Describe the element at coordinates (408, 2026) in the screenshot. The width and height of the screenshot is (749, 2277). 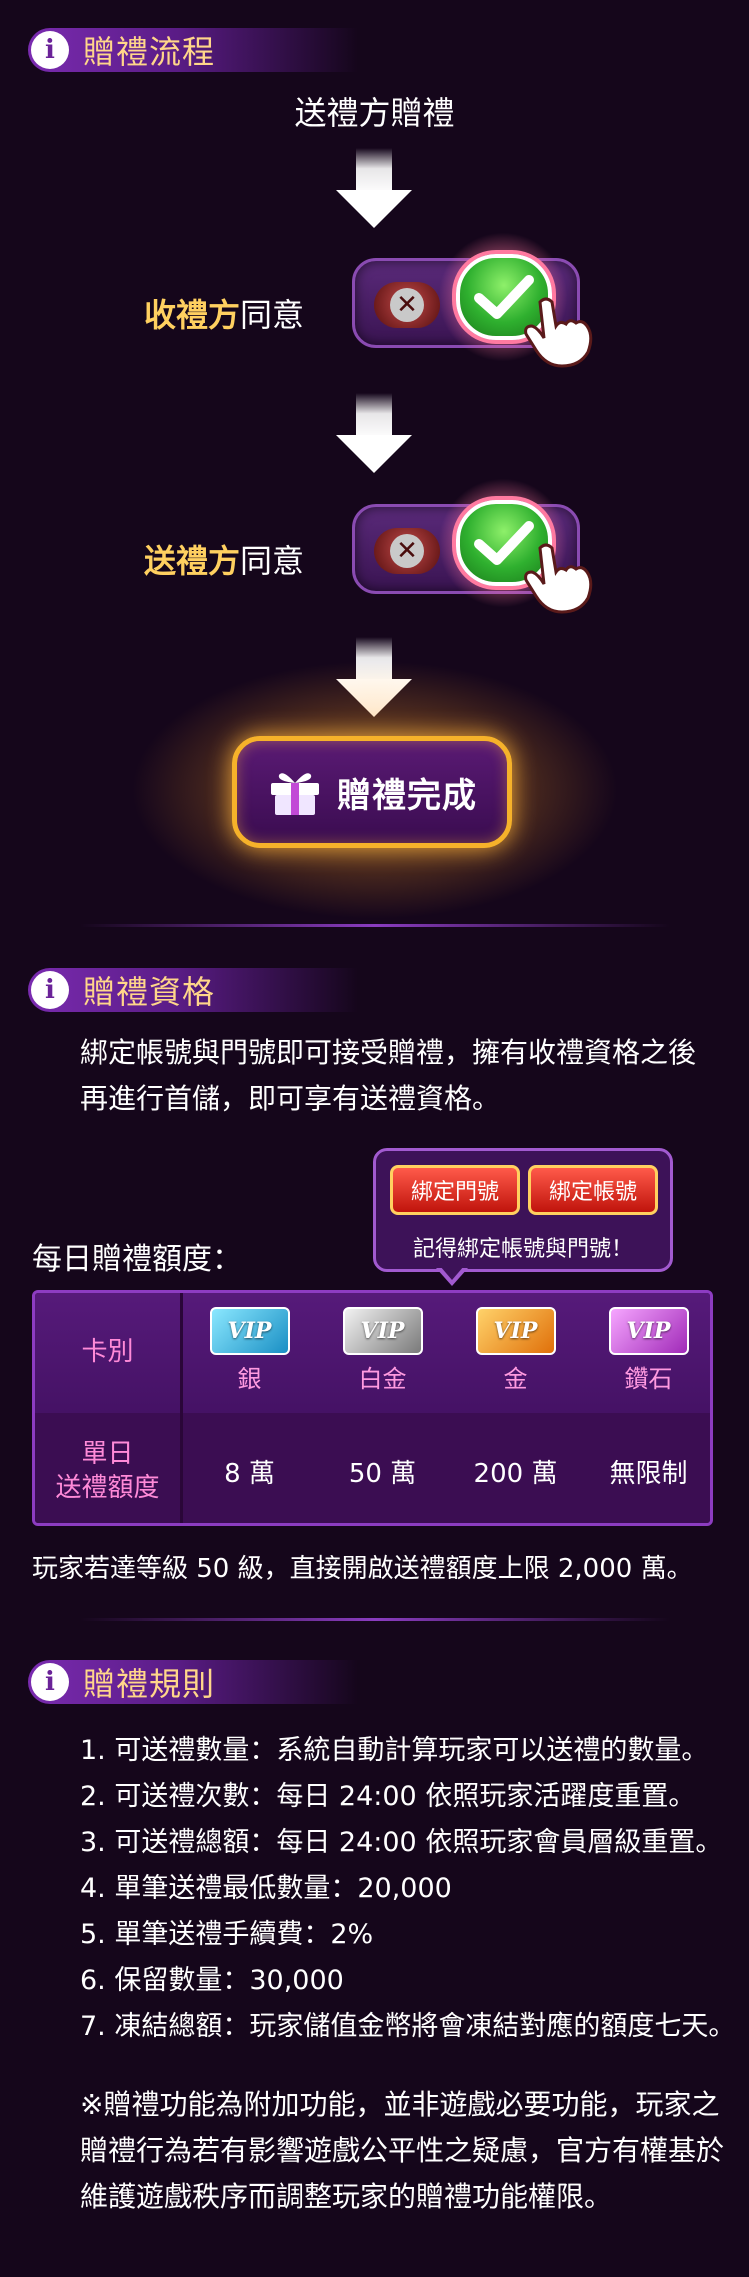
I see `list-item: 7. 凍結總額：玩家儲值金幣將會凍結對應的額度七天。` at that location.